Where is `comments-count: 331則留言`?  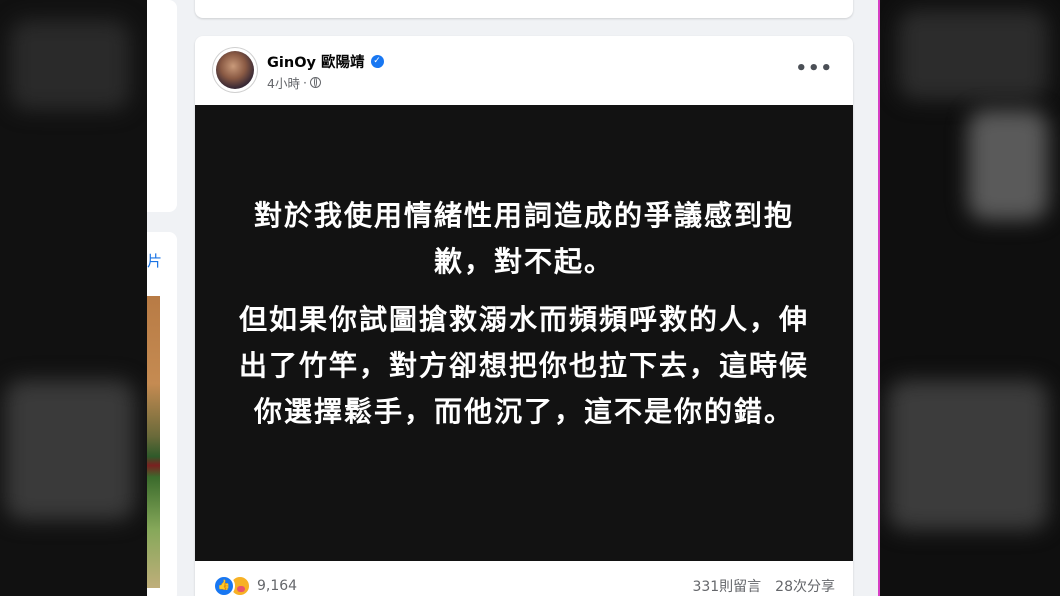
comments-count: 331則留言 is located at coordinates (726, 586).